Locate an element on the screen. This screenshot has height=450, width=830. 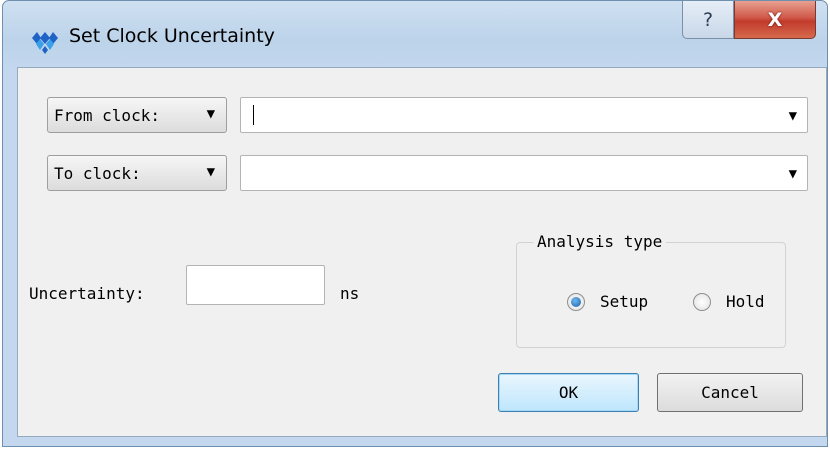
cancel-button: Cancel is located at coordinates (730, 392).